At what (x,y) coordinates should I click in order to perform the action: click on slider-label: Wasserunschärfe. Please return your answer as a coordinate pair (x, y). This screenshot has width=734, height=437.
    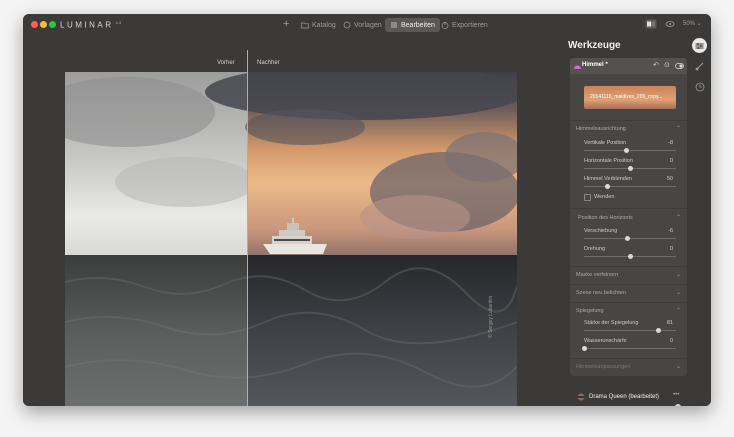
    Looking at the image, I should click on (605, 341).